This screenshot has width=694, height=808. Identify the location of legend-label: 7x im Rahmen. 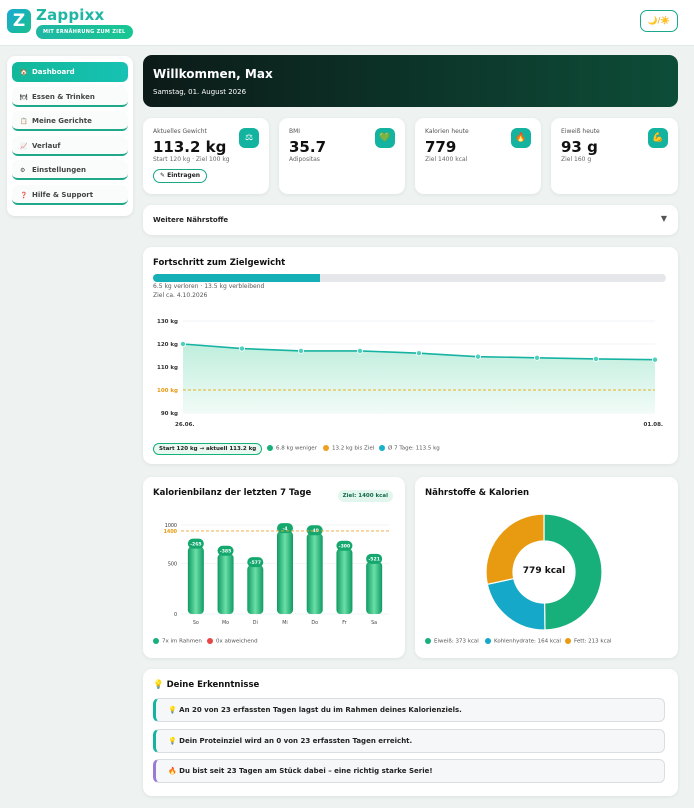
(182, 641).